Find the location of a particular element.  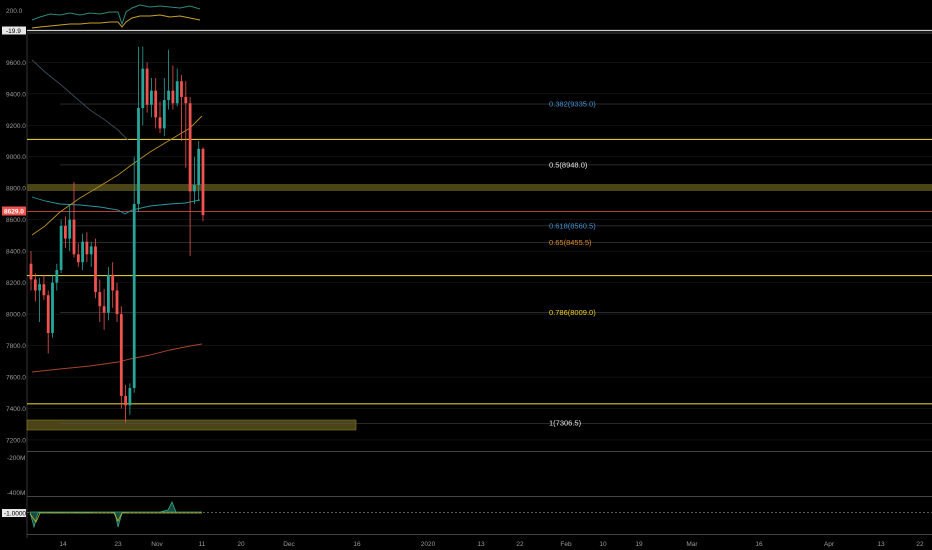

price-tick-label: 8400.0 is located at coordinates (16, 252).